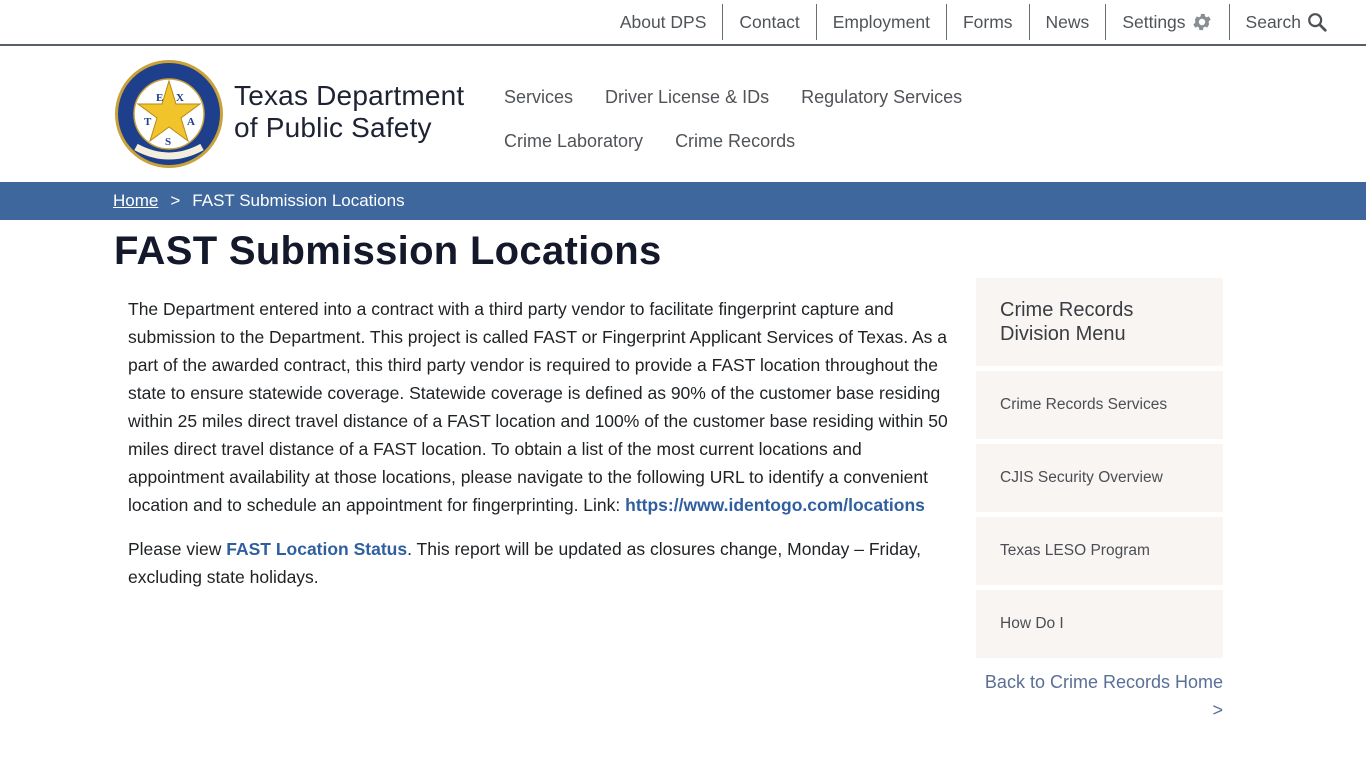 The width and height of the screenshot is (1366, 768). What do you see at coordinates (1099, 551) in the screenshot?
I see `sidebar-item-texas-leso: Texas LESO Program` at bounding box center [1099, 551].